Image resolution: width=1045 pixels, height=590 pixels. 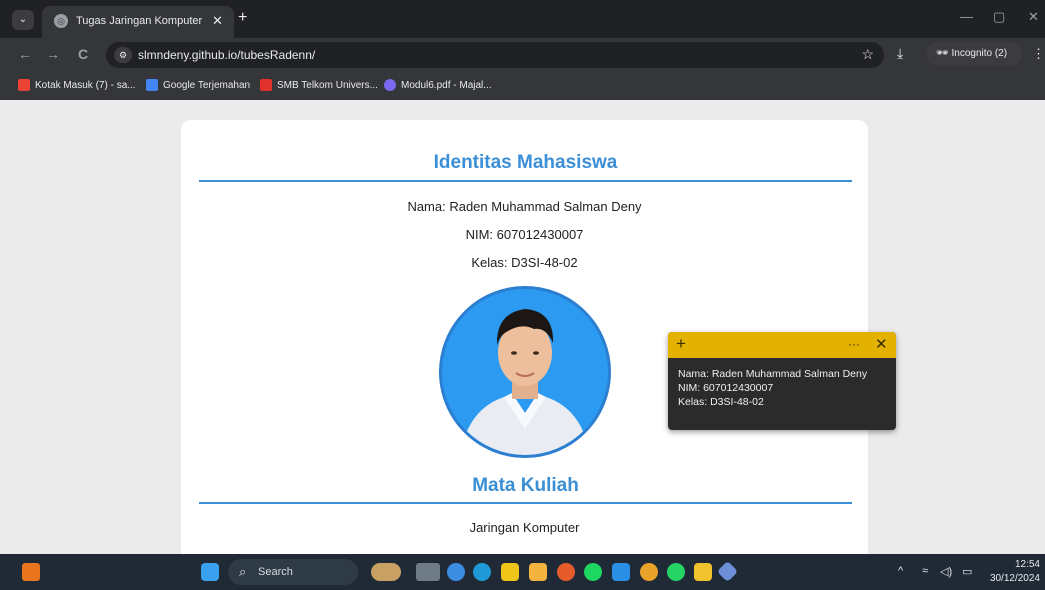 What do you see at coordinates (217, 21) in the screenshot?
I see `tab-close-button: ✕` at bounding box center [217, 21].